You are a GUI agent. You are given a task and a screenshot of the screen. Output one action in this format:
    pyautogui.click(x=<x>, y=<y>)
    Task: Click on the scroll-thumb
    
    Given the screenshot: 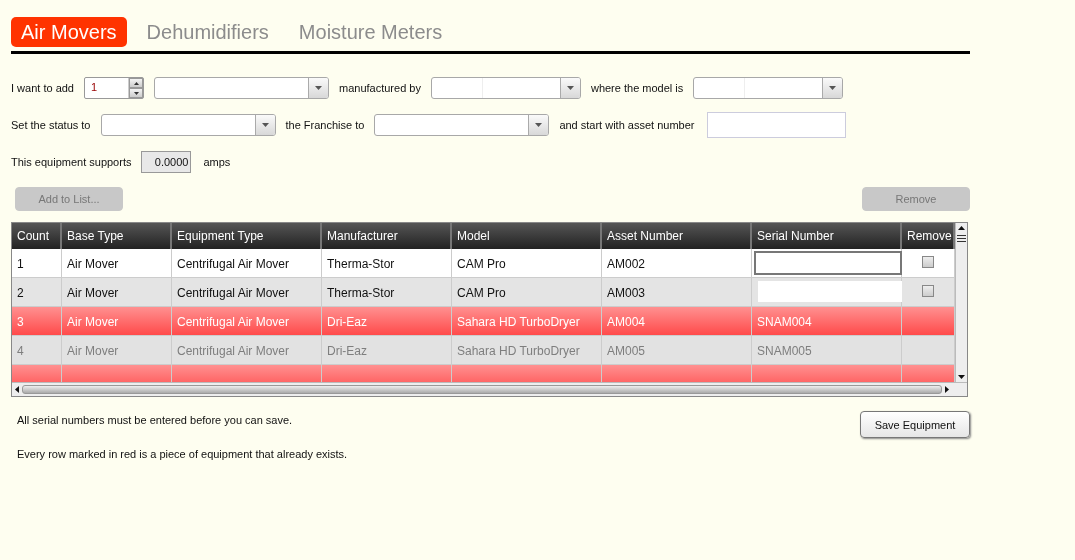 What is the action you would take?
    pyautogui.click(x=482, y=389)
    